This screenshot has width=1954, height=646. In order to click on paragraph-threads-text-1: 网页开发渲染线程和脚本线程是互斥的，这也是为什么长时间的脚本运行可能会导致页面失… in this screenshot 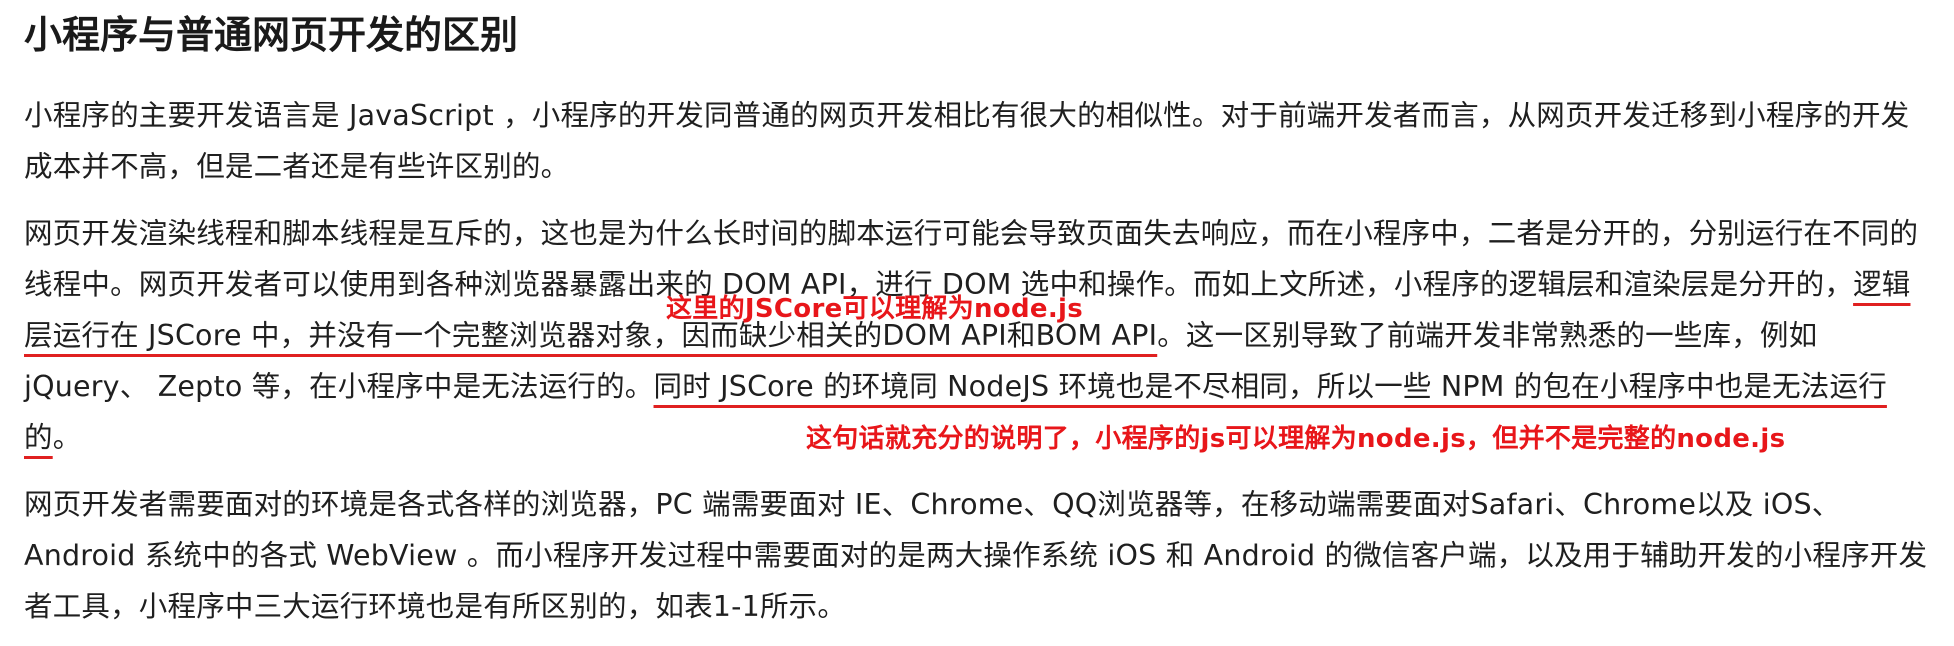, I will do `click(971, 259)`.